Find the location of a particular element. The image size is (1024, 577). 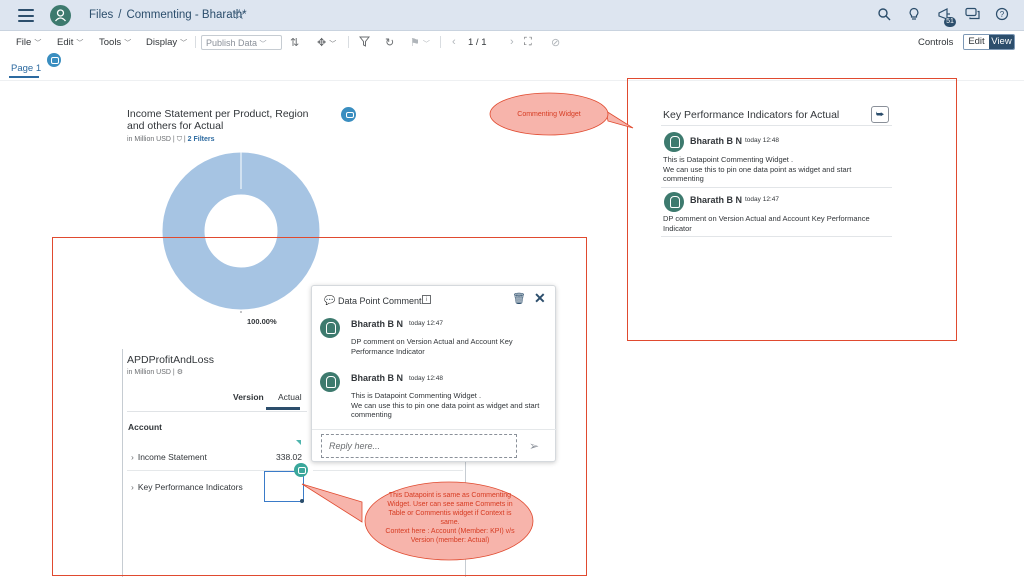

menu-icon is located at coordinates (26, 15).